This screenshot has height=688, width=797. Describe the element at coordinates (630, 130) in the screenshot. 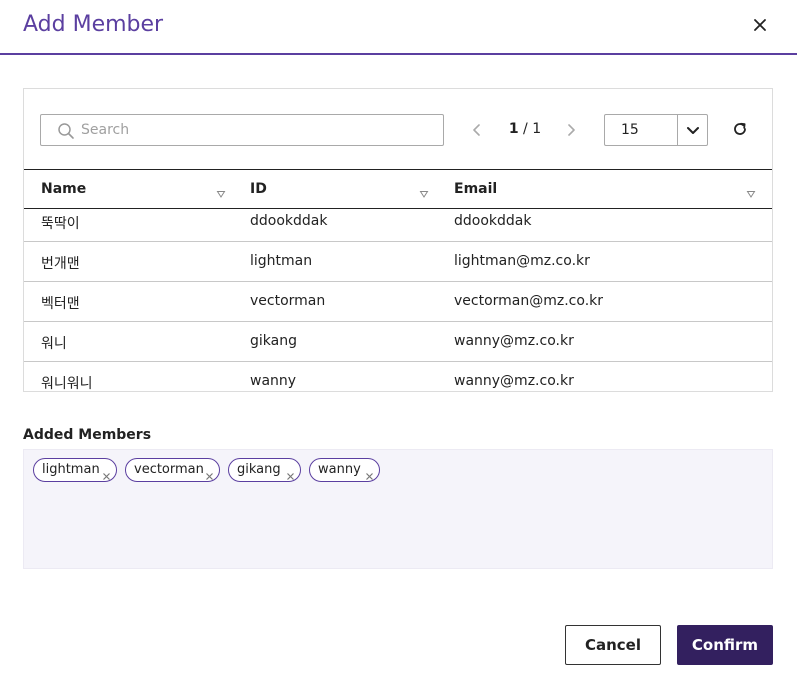

I see `page-size-value: 15` at that location.